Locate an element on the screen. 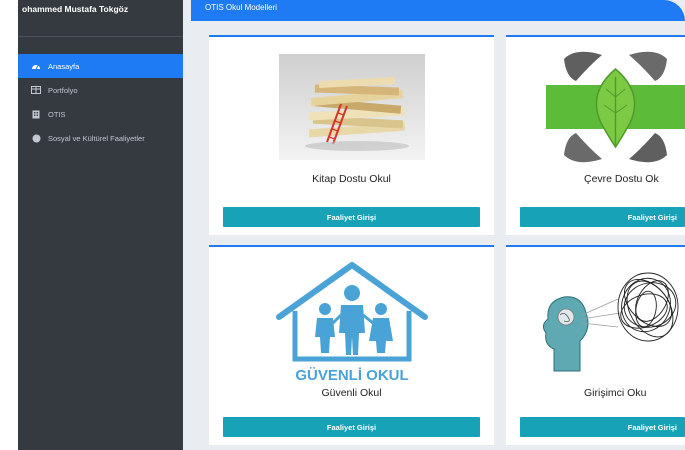 The height and width of the screenshot is (450, 685). sidebar-item-sosyal-kulturel: Sosyal ve Kültürel Faaliyetler is located at coordinates (100, 138).